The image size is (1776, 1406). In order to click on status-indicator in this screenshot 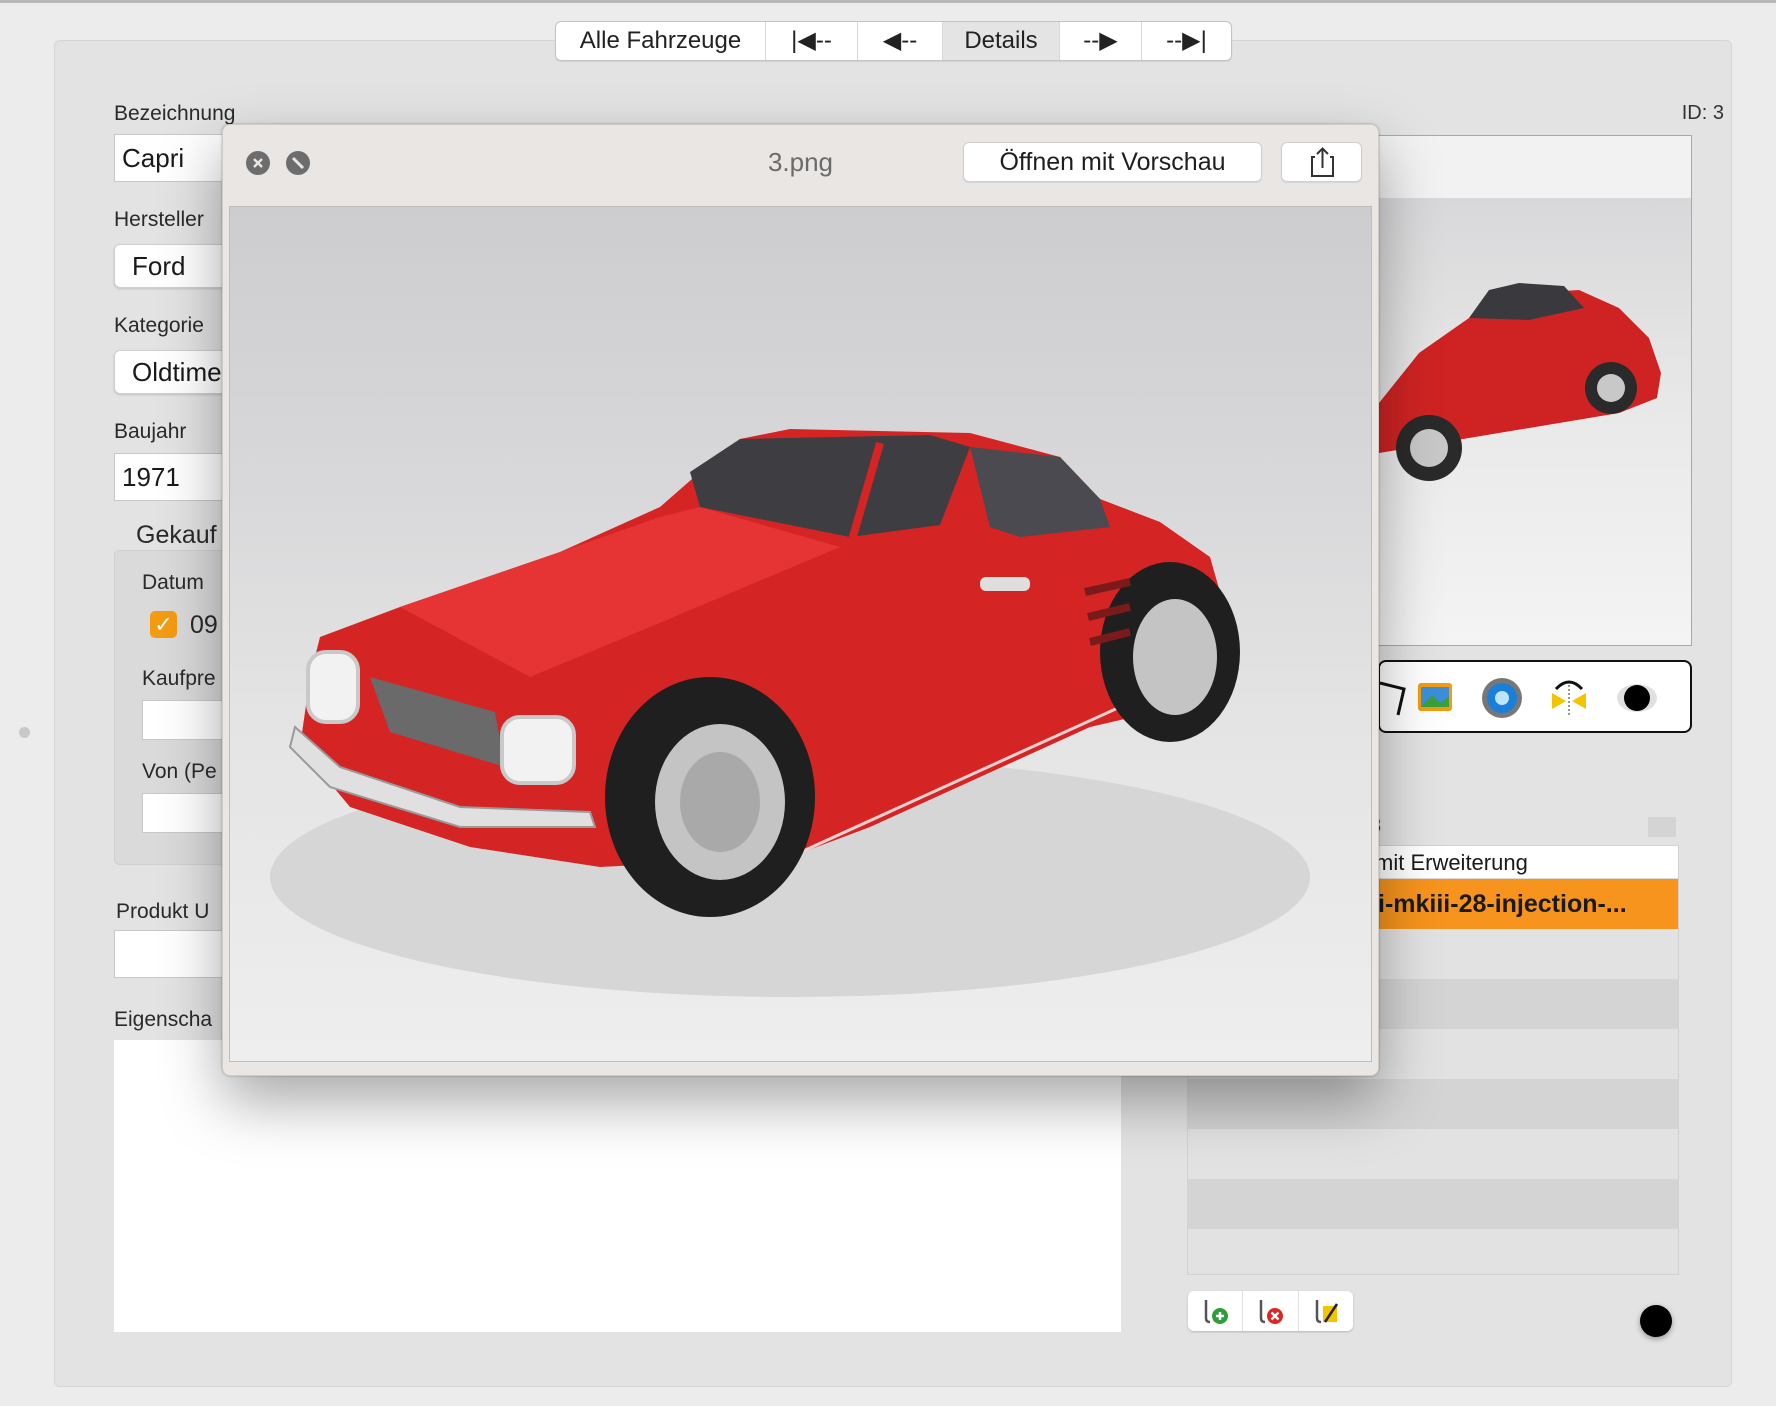, I will do `click(1656, 1321)`.